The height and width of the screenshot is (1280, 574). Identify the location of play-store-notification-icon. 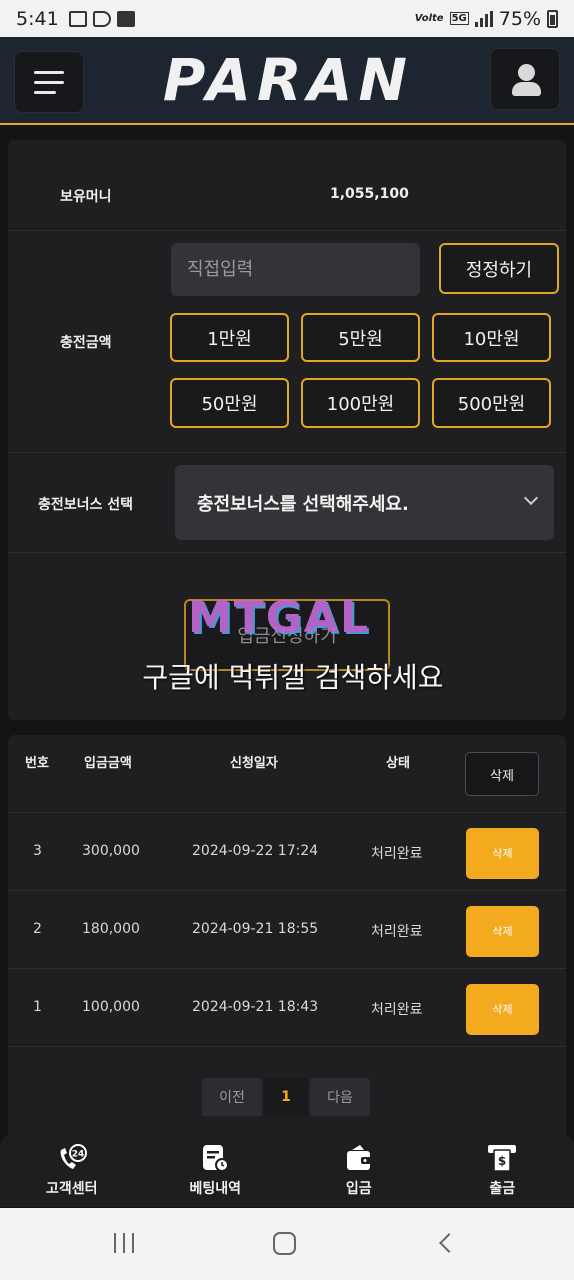
(101, 18).